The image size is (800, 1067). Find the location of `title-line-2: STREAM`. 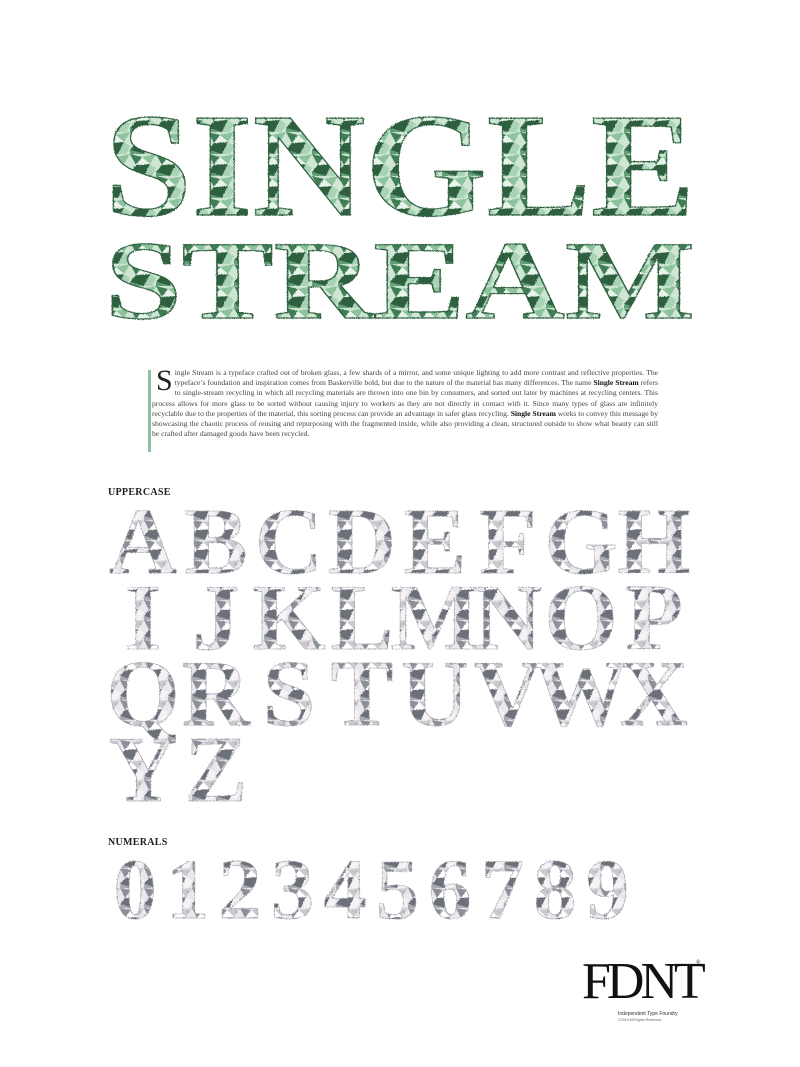

title-line-2: STREAM is located at coordinates (400, 279).